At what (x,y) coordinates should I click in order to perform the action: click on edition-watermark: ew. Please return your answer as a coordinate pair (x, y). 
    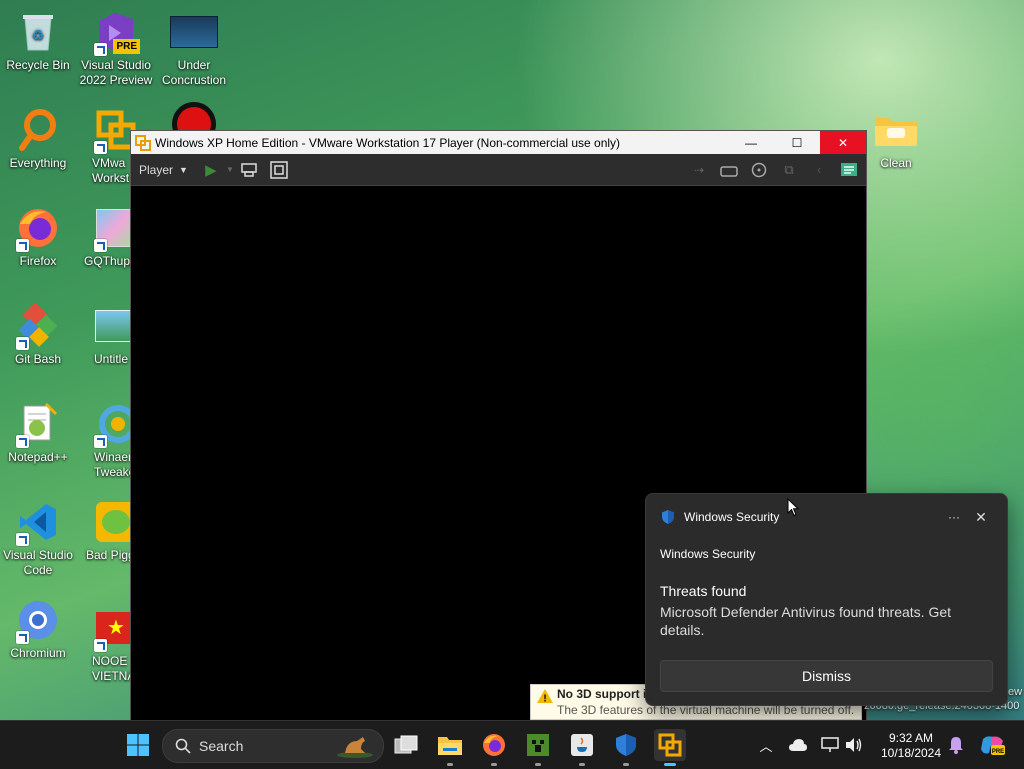
    Looking at the image, I should click on (1015, 692).